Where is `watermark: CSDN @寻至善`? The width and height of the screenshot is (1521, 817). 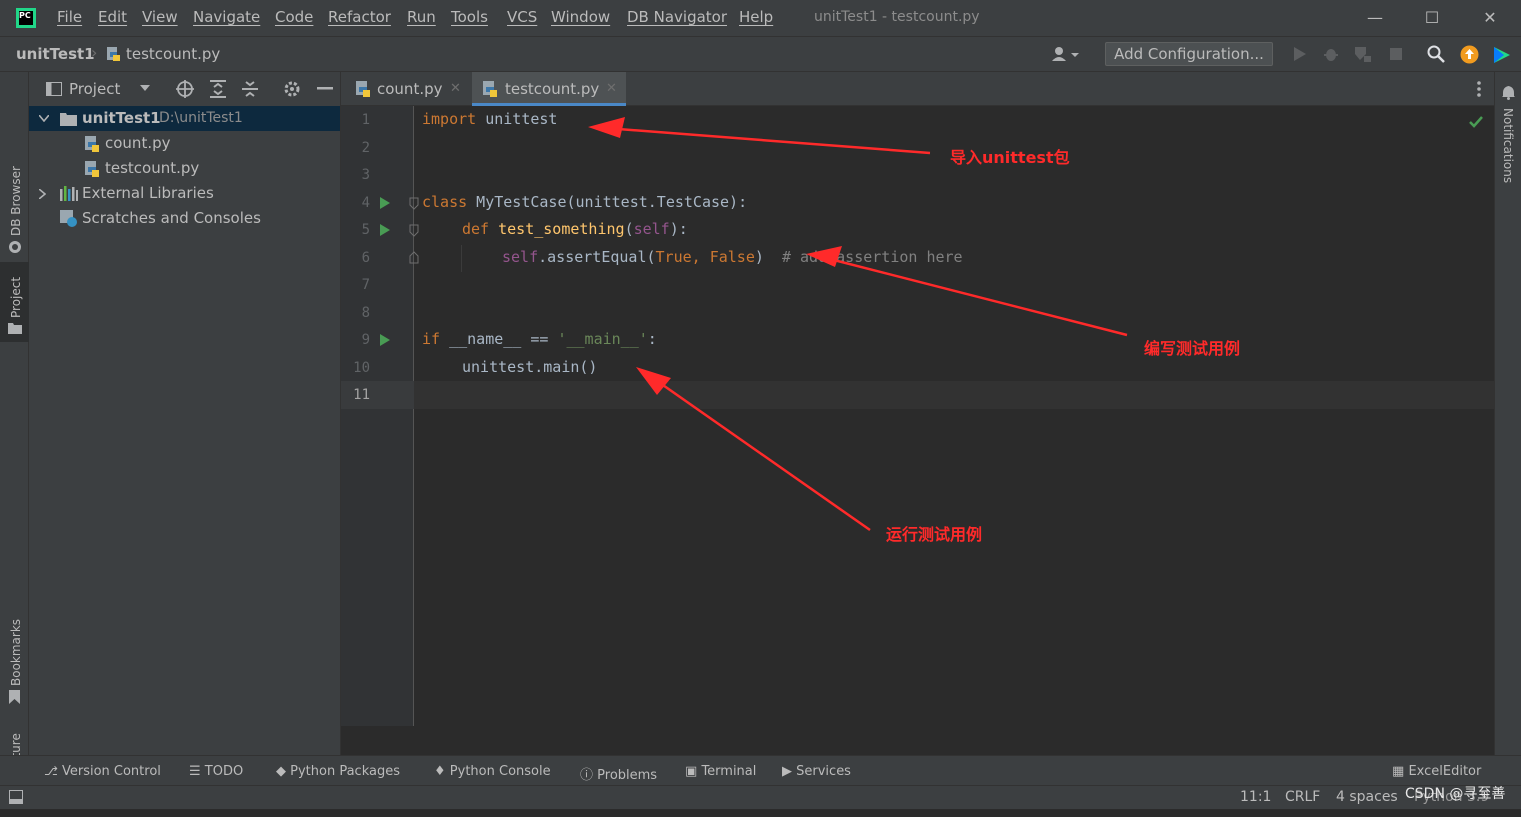 watermark: CSDN @寻至善 is located at coordinates (1455, 794).